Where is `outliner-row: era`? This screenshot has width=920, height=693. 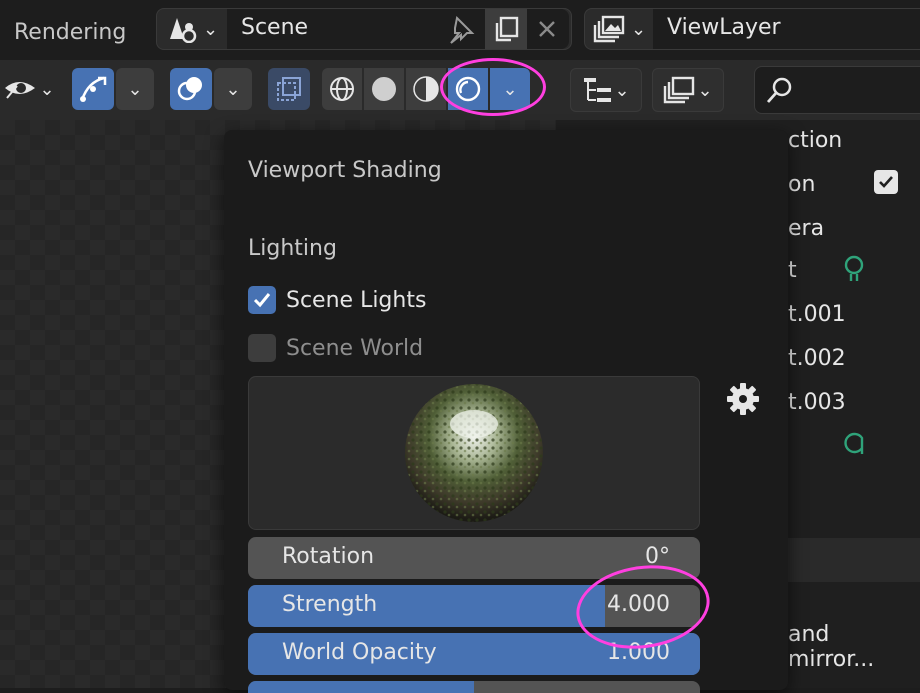
outliner-row: era is located at coordinates (806, 228).